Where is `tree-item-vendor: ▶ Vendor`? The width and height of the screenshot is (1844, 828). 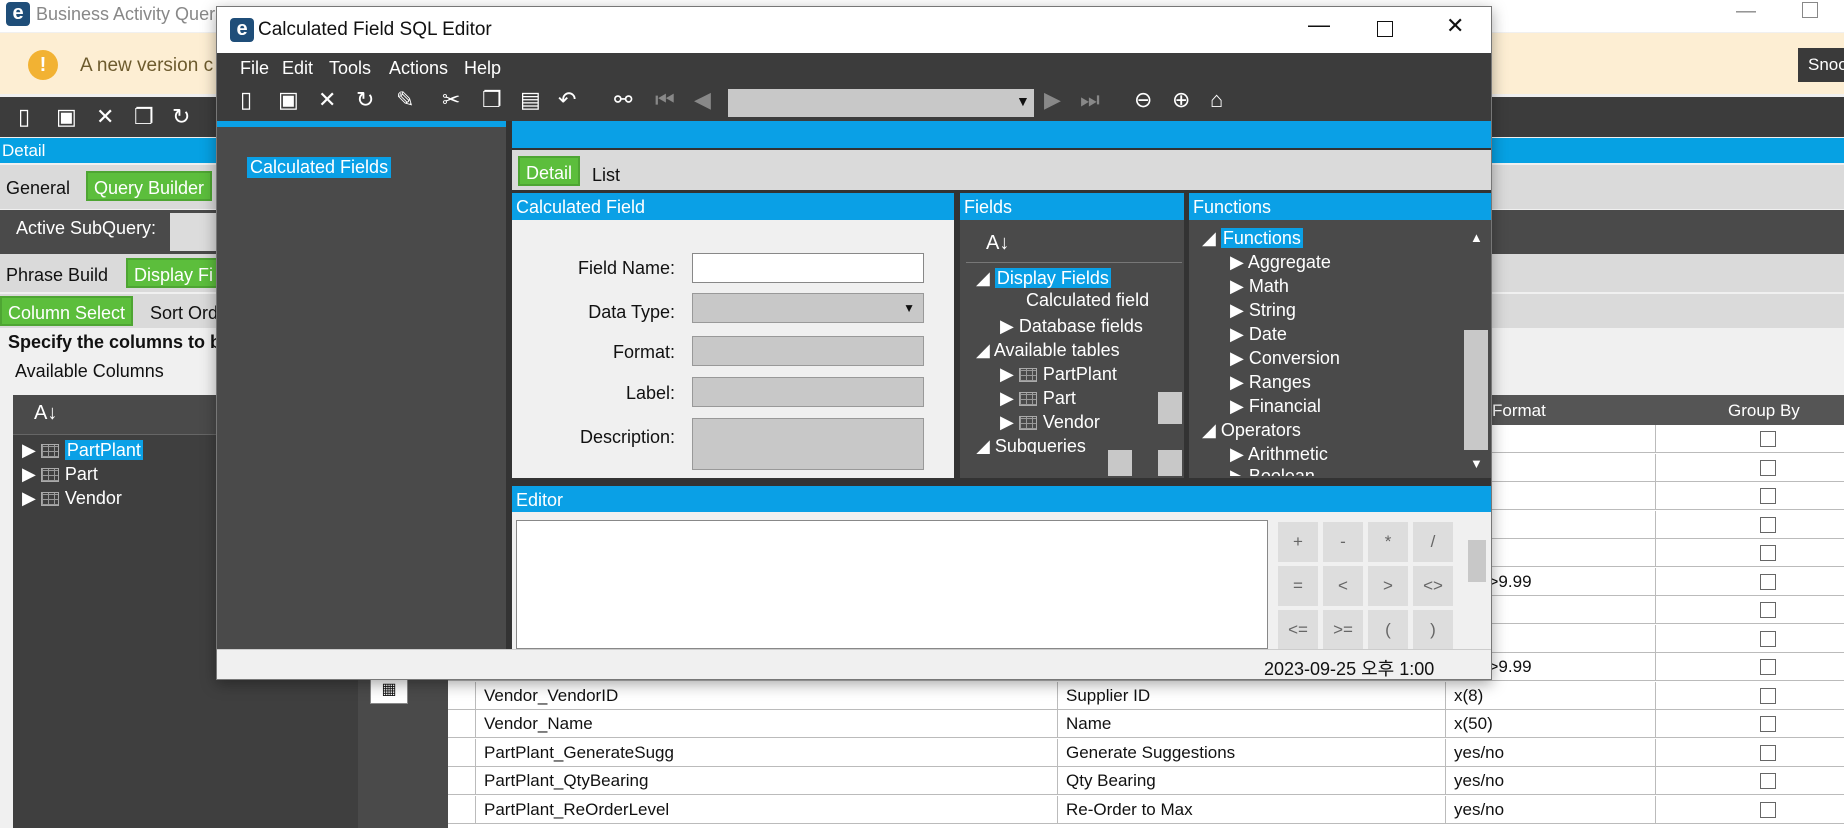
tree-item-vendor: ▶ Vendor is located at coordinates (72, 498).